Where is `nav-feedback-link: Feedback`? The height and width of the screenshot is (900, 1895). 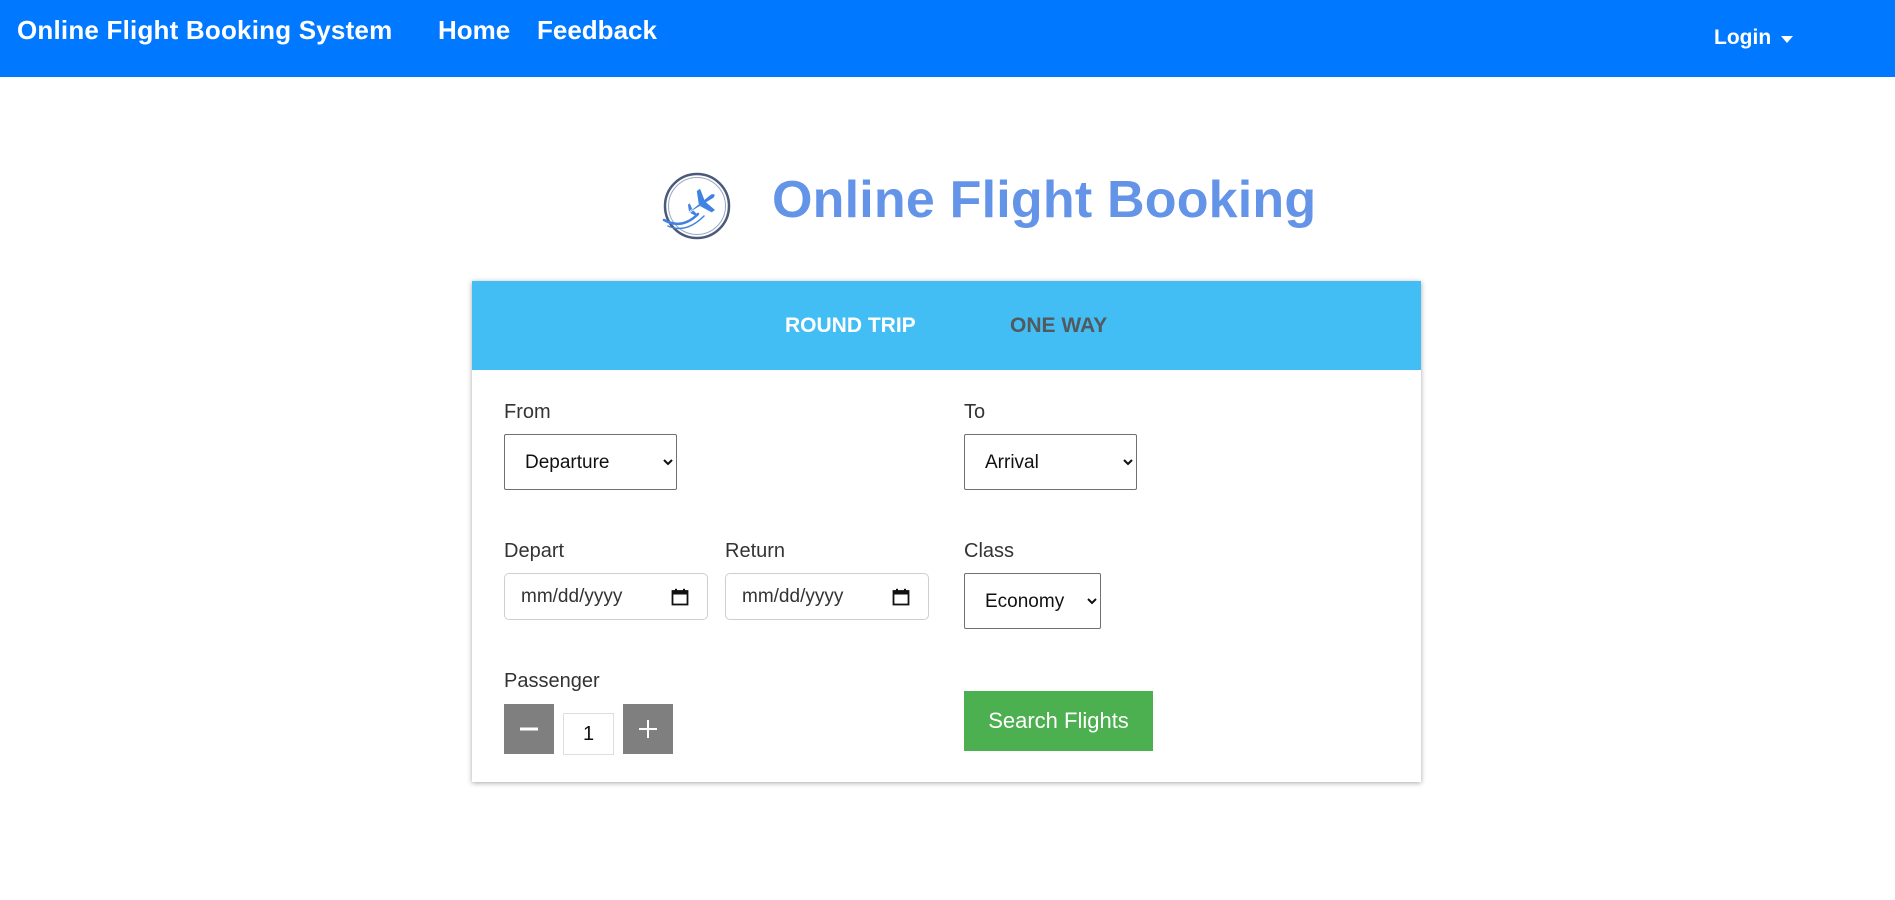 nav-feedback-link: Feedback is located at coordinates (597, 30).